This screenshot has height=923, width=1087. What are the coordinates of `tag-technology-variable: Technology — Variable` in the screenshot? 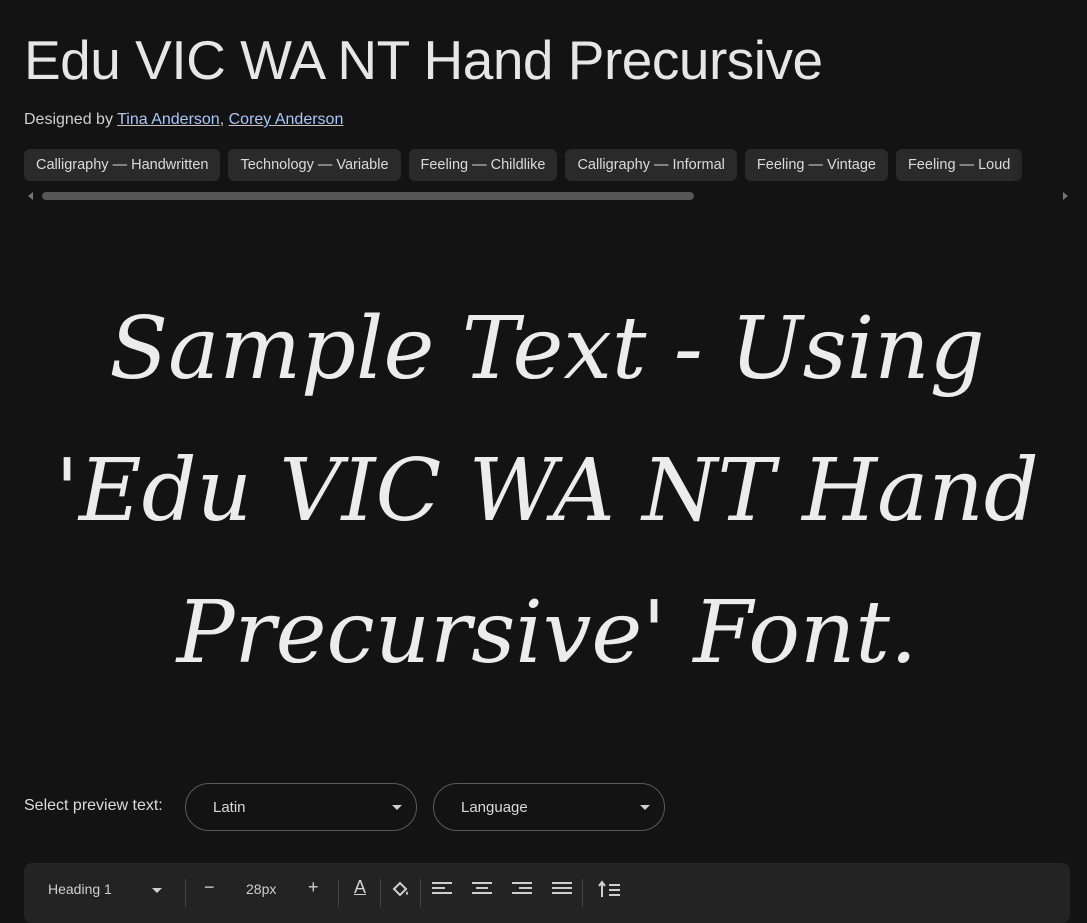 It's located at (314, 165).